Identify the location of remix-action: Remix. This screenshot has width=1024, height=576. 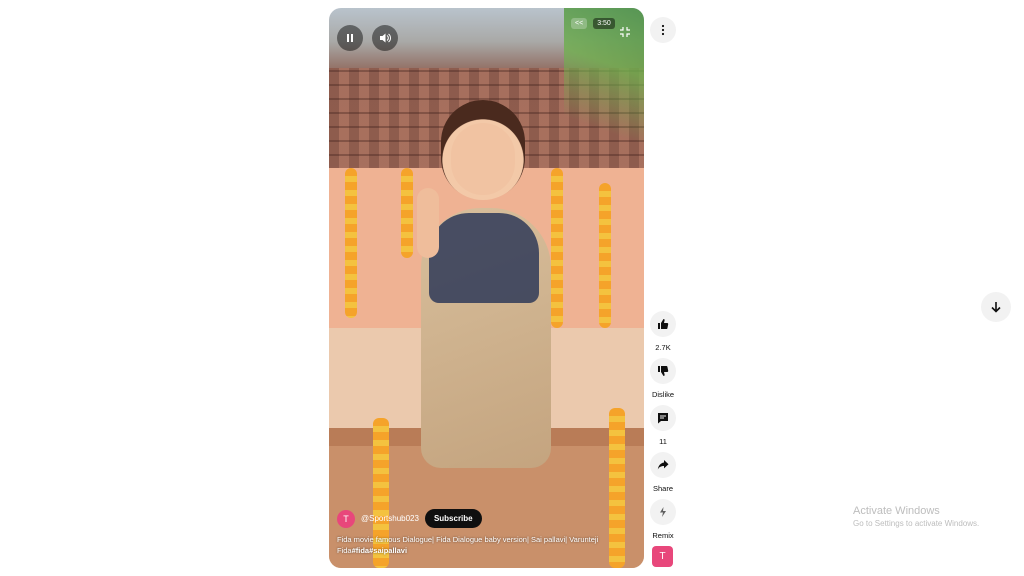
(663, 519).